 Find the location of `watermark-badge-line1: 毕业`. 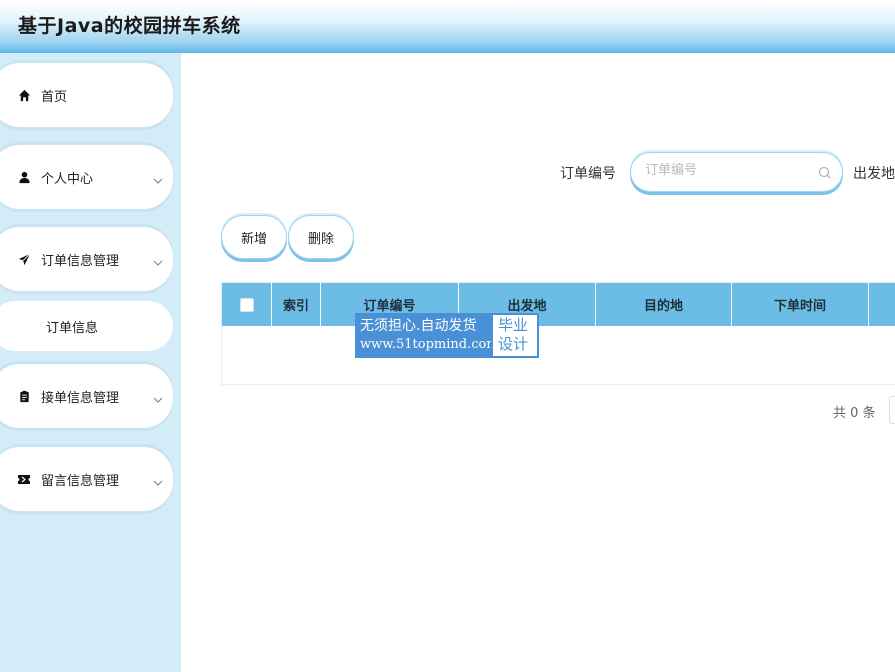

watermark-badge-line1: 毕业 is located at coordinates (513, 325).